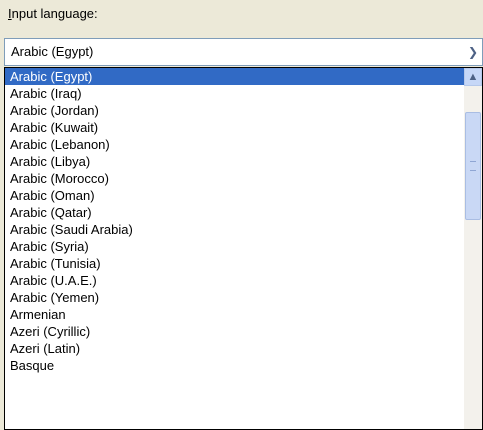 The width and height of the screenshot is (483, 430). Describe the element at coordinates (234, 263) in the screenshot. I see `language-option: Arabic (Tunisia)` at that location.